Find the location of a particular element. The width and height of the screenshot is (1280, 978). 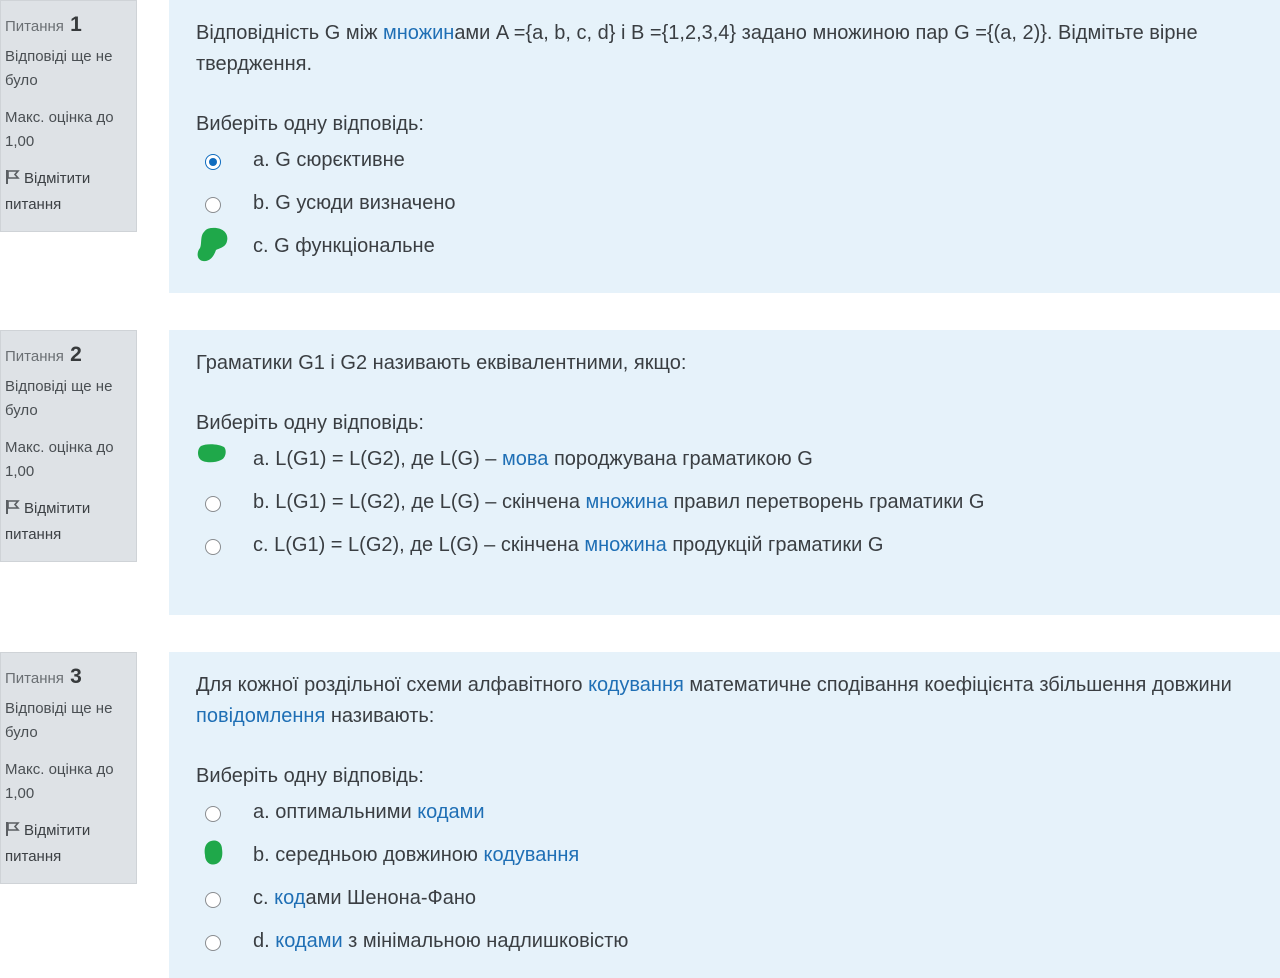

answer-label: c. кодами Шенона-Фано is located at coordinates (364, 898).